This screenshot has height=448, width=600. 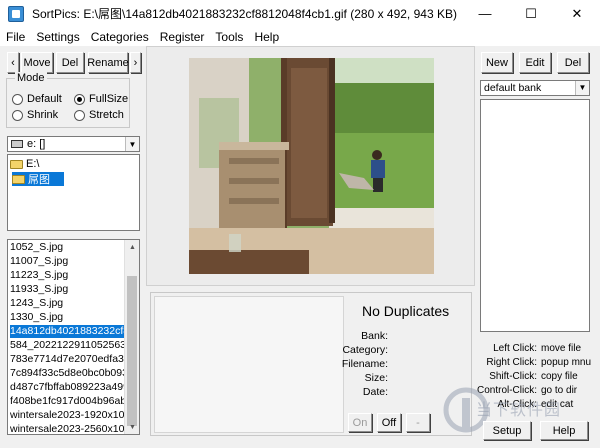 I want to click on file-item-selected: 14a812db4021883232cf88, so click(x=67, y=331).